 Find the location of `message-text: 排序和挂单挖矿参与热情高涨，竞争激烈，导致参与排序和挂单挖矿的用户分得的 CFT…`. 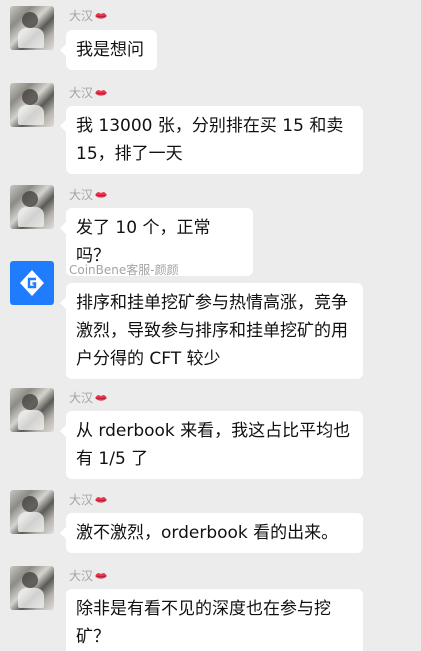

message-text: 排序和挂单挖矿参与热情高涨，竞争激烈，导致参与排序和挂单挖矿的用户分得的 CFT… is located at coordinates (212, 331).